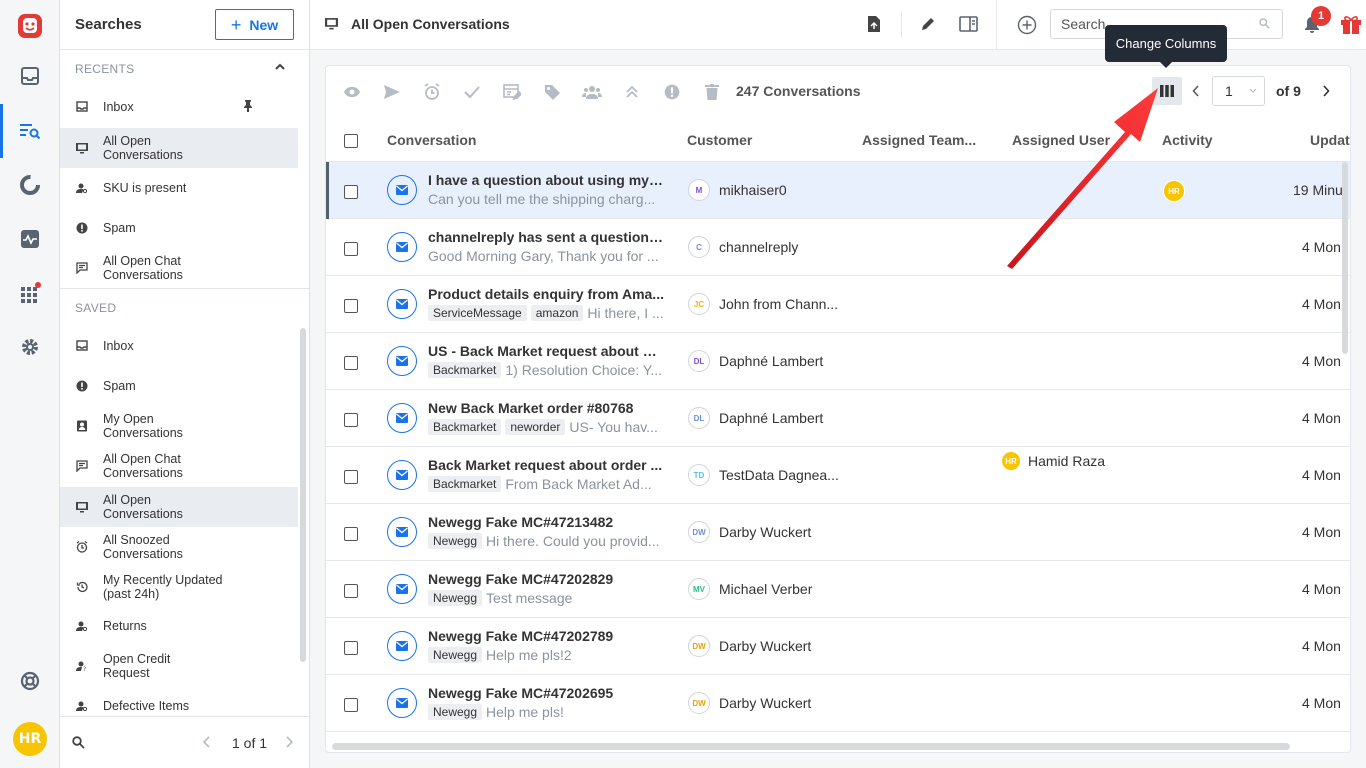 The width and height of the screenshot is (1366, 768). I want to click on customer-name: Michael Verber, so click(781, 589).